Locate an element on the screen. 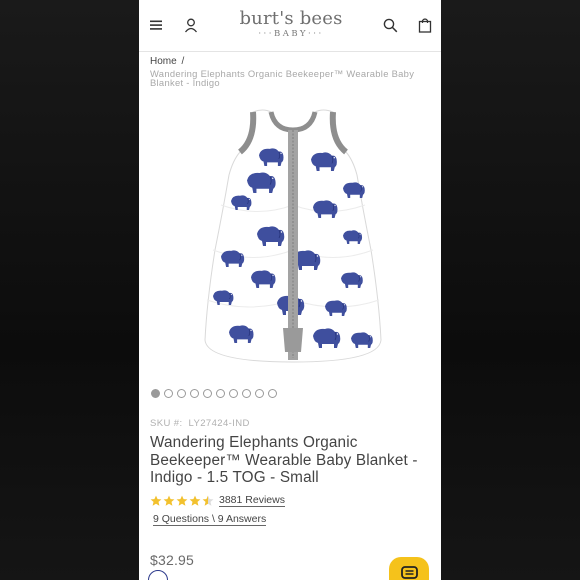  sku: SKU #: LY27424-IND is located at coordinates (200, 423).